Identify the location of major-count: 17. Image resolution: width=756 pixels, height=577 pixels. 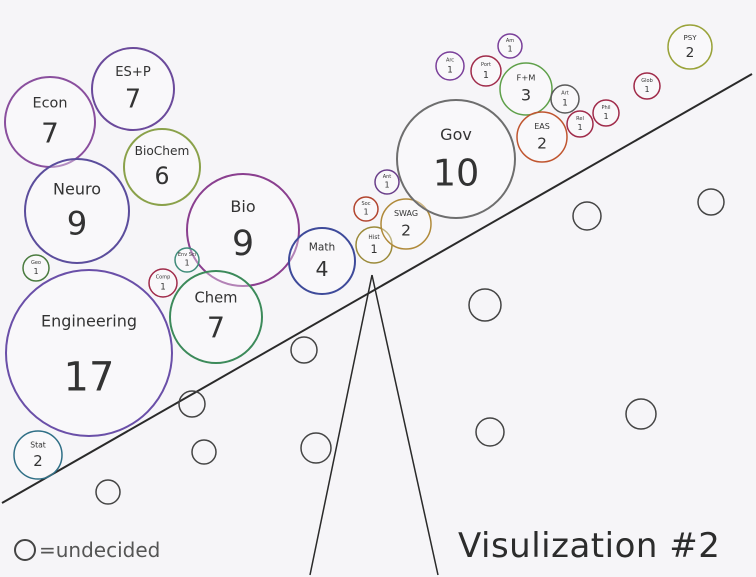
(89, 377).